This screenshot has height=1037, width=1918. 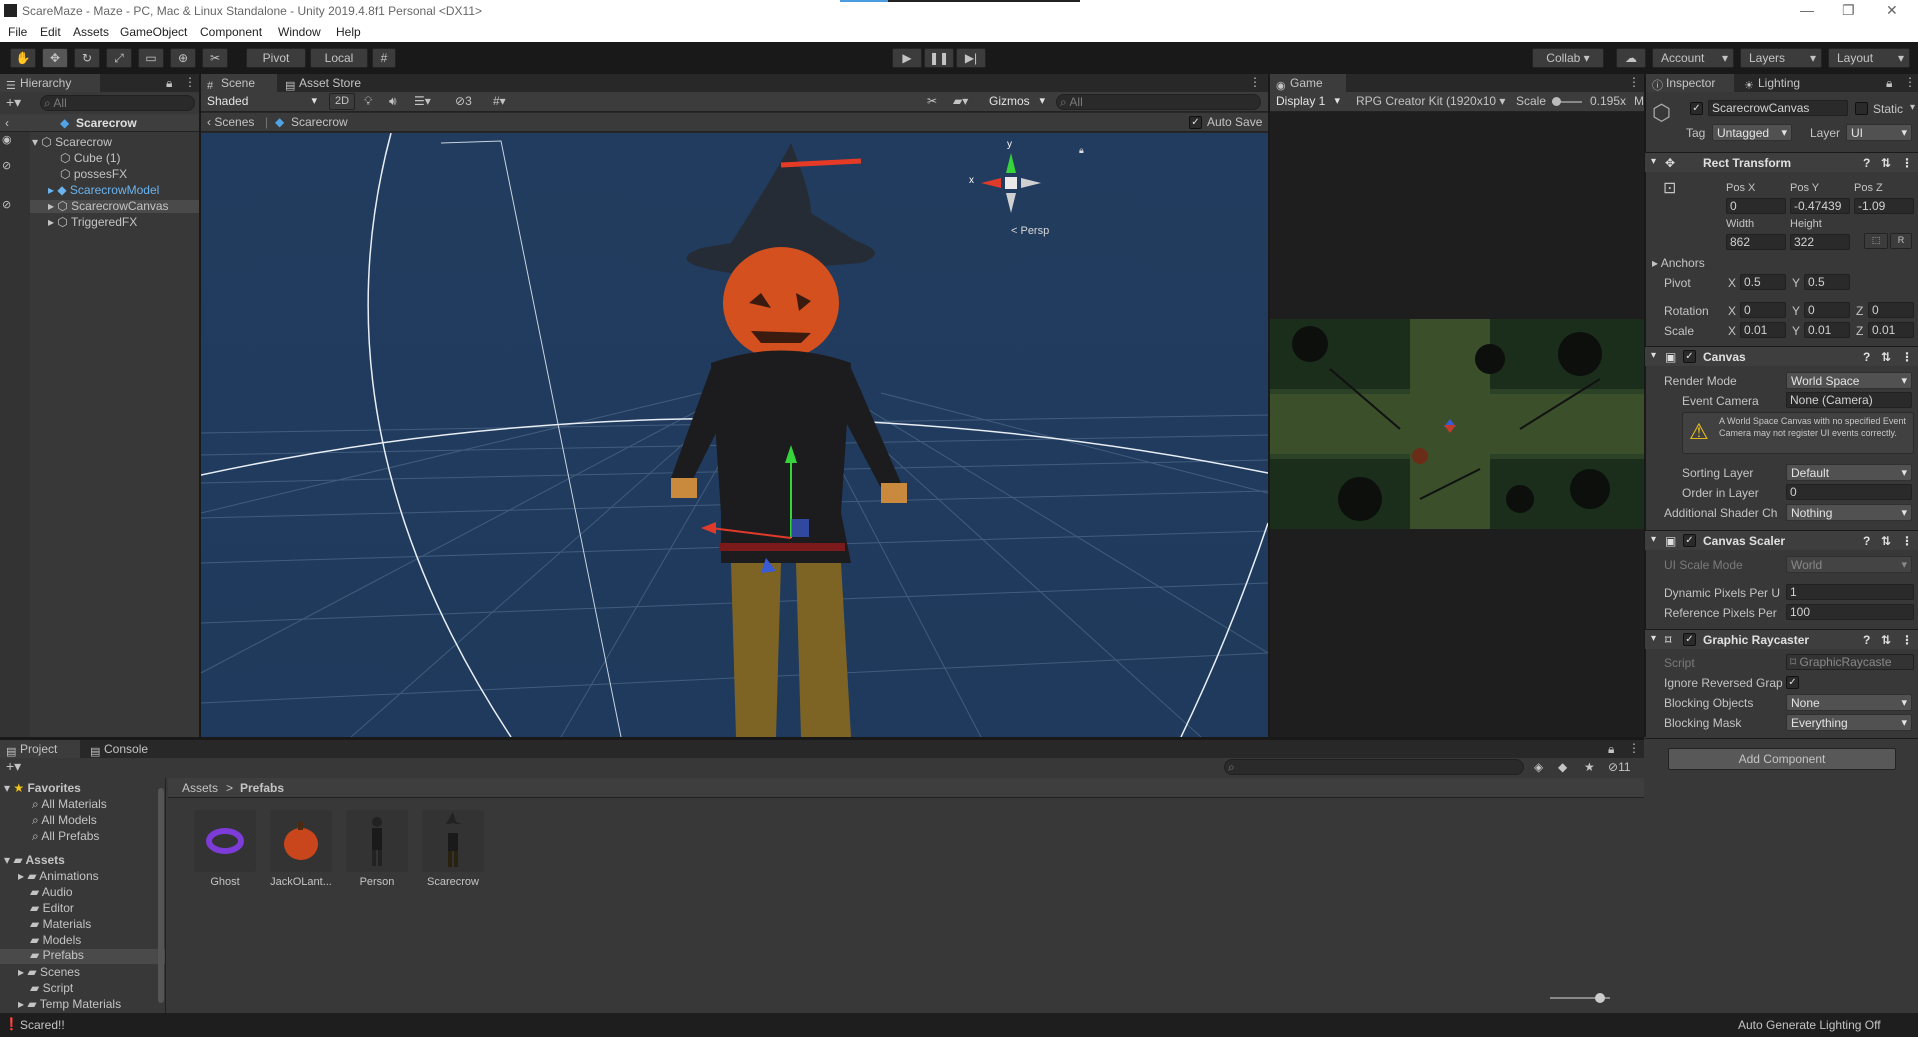 I want to click on snap-icon: #, so click(x=384, y=58).